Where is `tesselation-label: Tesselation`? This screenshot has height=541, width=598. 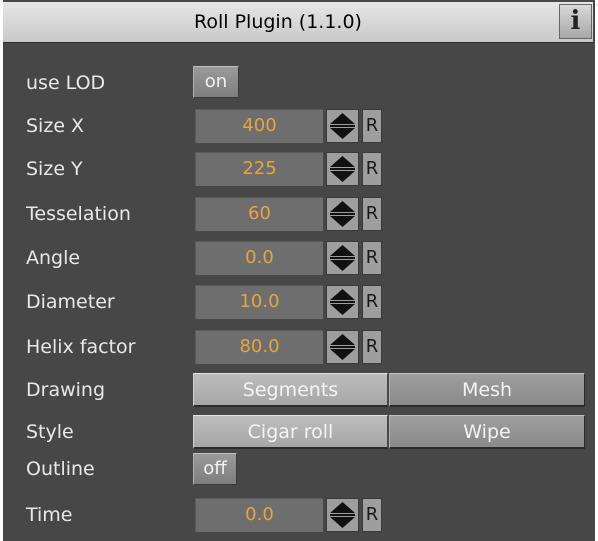
tesselation-label: Tesselation is located at coordinates (78, 214).